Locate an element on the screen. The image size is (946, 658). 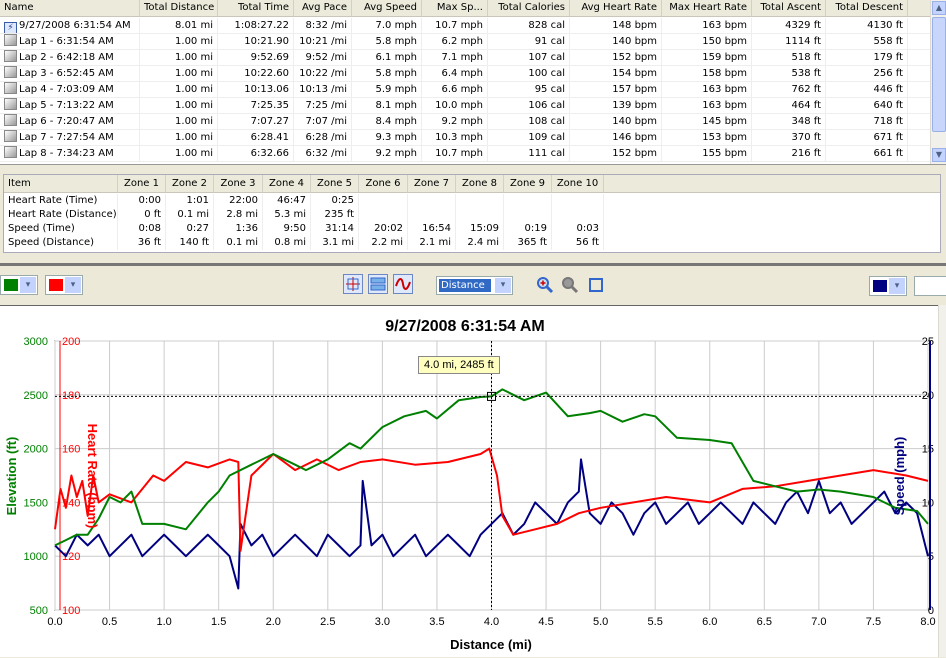
column-header: Zone 6 is located at coordinates (383, 183).